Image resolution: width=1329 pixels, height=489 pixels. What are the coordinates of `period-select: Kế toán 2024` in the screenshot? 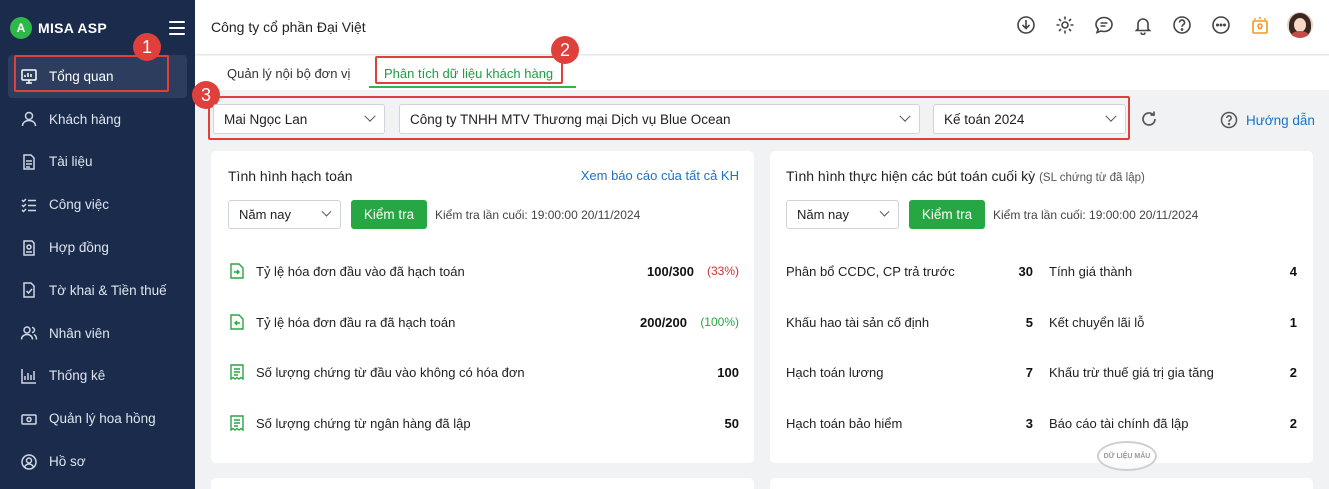 It's located at (1029, 119).